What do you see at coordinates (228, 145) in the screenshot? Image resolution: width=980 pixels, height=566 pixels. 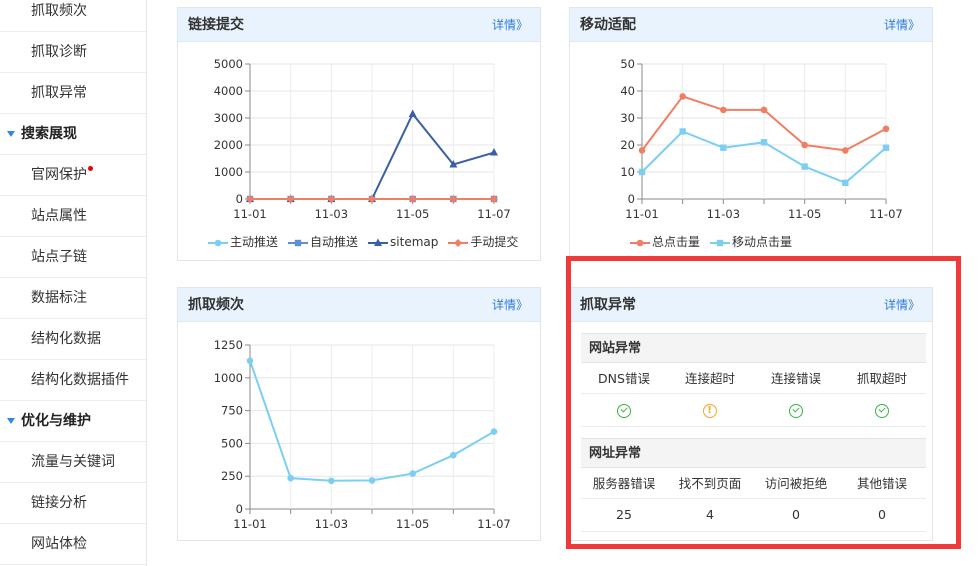 I see `y-tick-label: 2000` at bounding box center [228, 145].